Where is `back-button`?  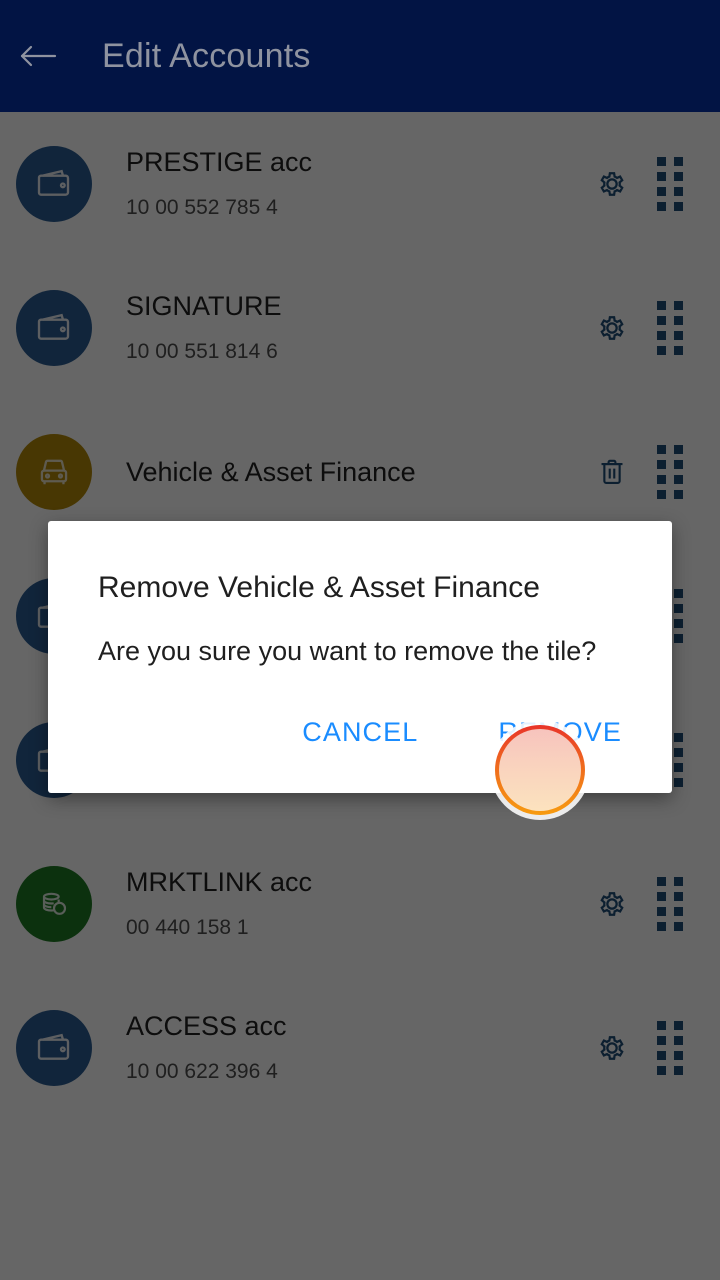 back-button is located at coordinates (38, 56).